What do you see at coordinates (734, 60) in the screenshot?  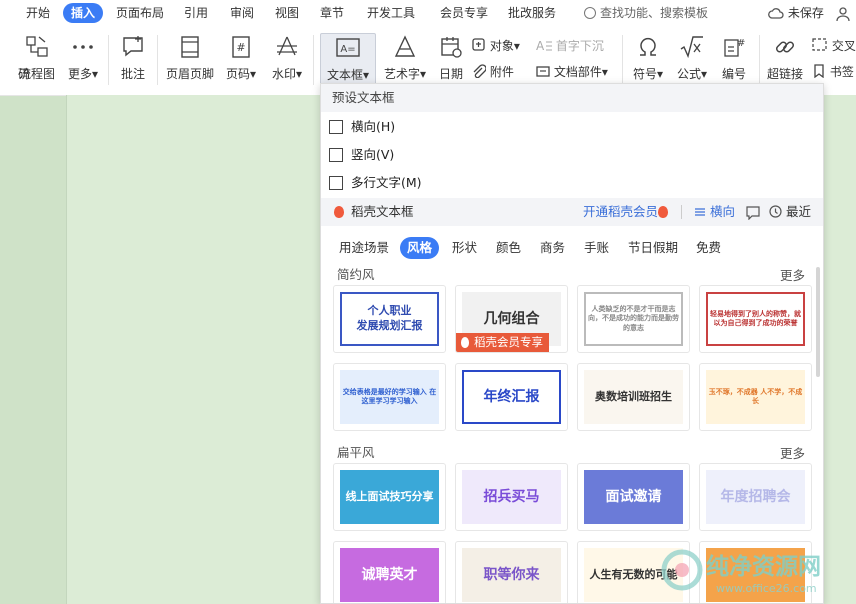 I see `numbering-button: # 编号` at bounding box center [734, 60].